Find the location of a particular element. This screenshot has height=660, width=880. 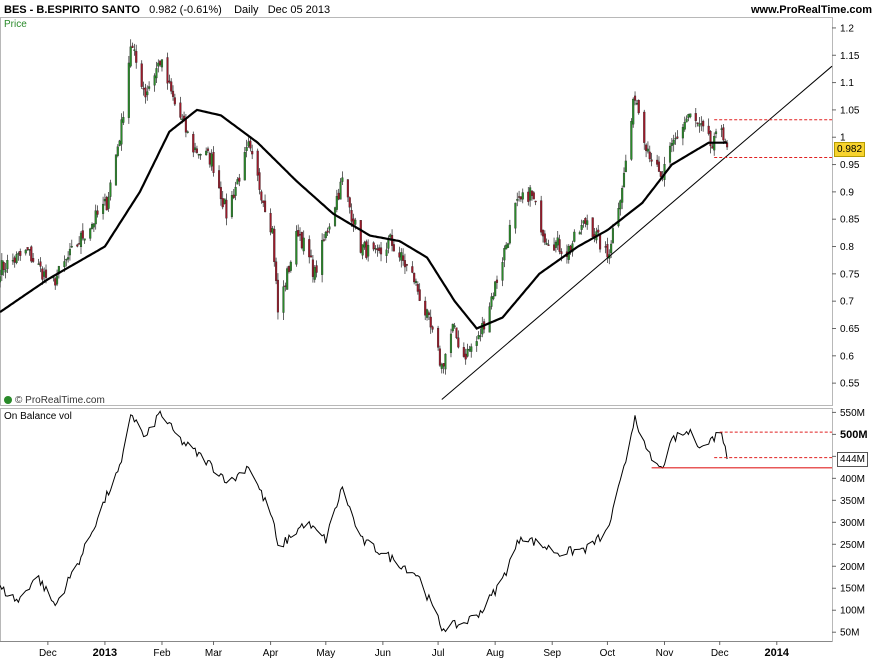

obv-y-tick-label: 550M is located at coordinates (852, 413).